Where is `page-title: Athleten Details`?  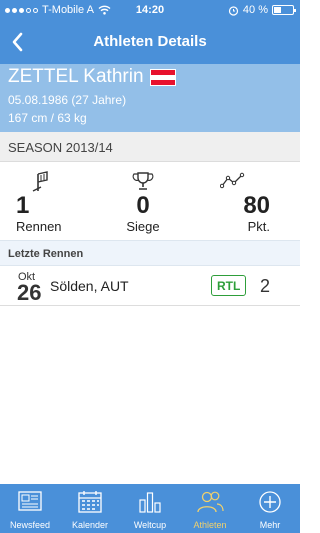 page-title: Athleten Details is located at coordinates (150, 41).